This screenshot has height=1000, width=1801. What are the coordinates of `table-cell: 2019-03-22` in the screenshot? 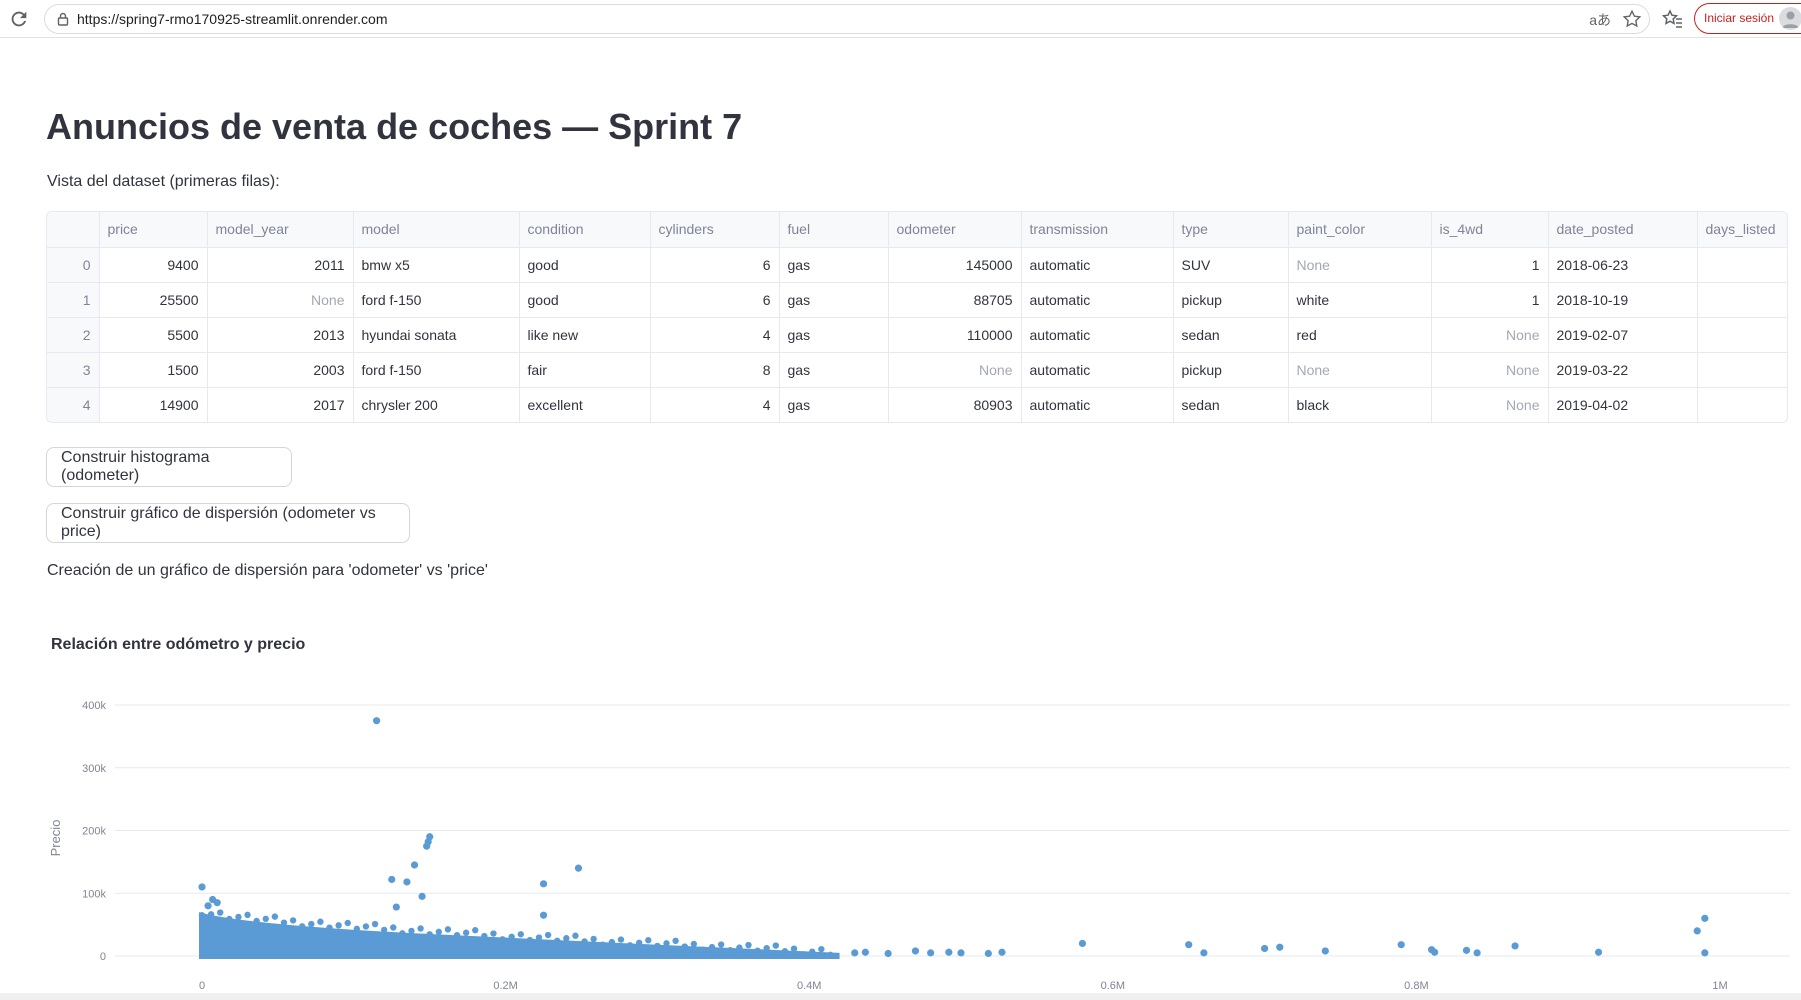 It's located at (1623, 370).